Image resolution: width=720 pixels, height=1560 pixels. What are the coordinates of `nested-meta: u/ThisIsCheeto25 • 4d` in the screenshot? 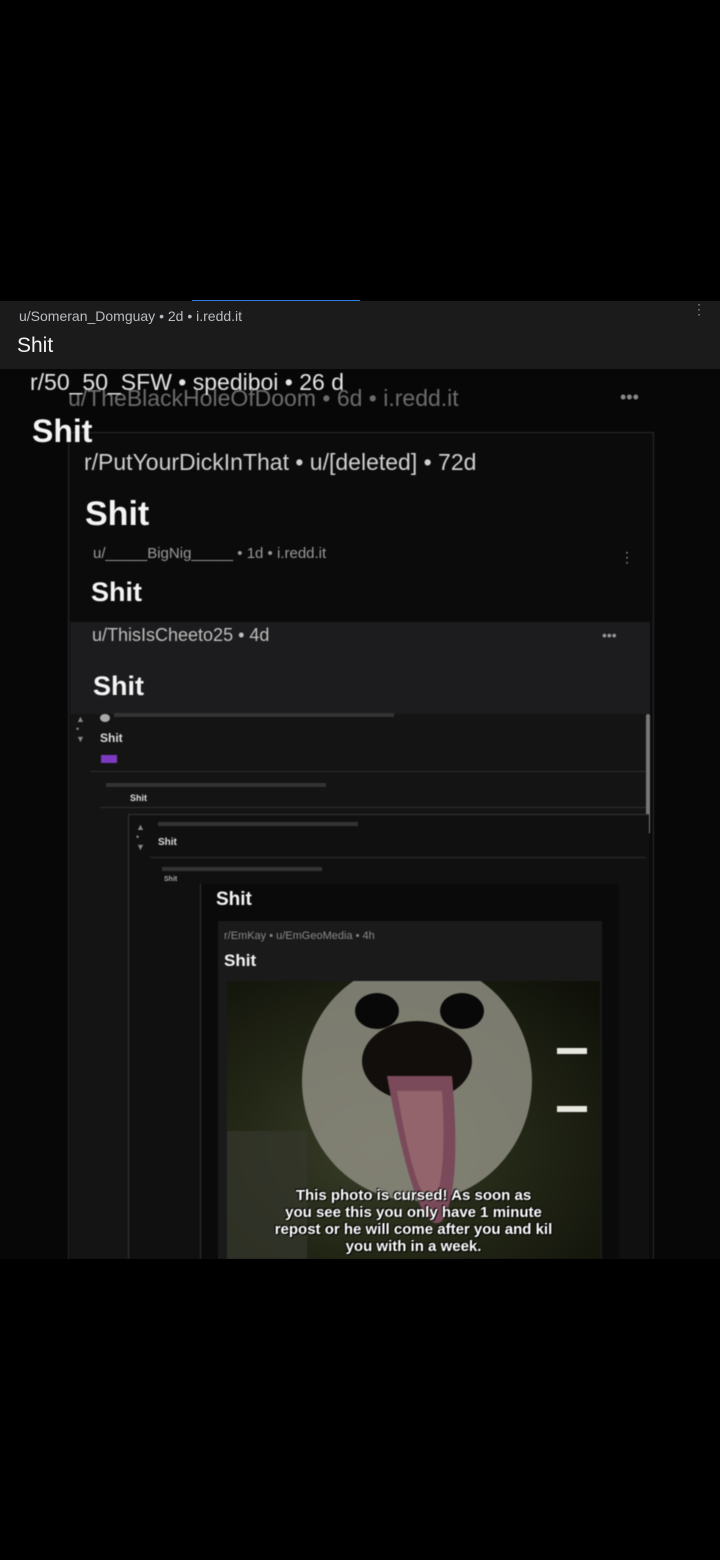 It's located at (181, 635).